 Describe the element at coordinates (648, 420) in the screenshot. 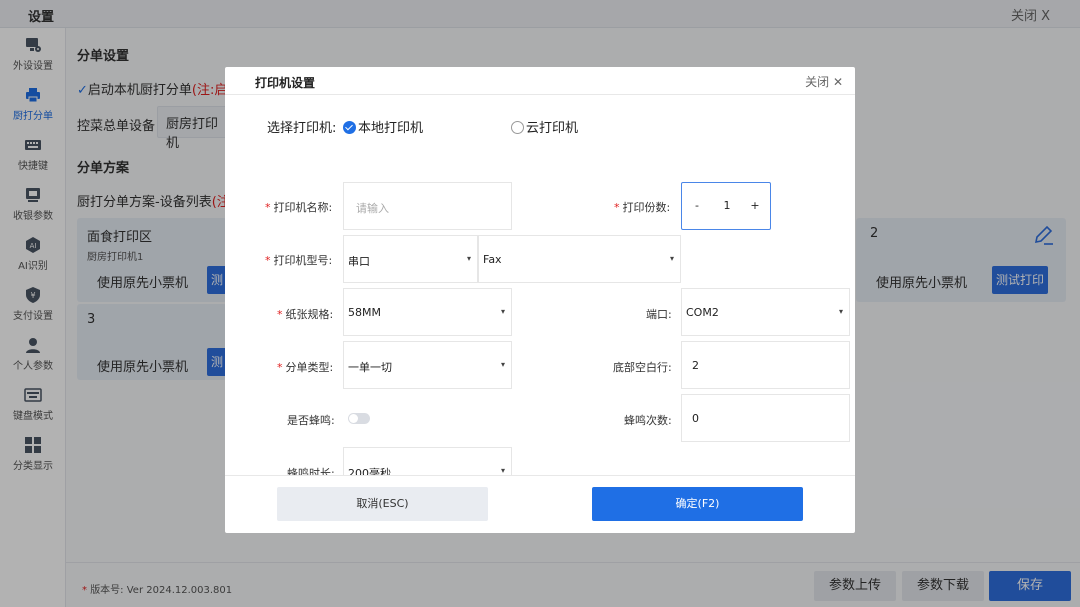

I see `beep-count-label: 蜂鸣次数:` at that location.